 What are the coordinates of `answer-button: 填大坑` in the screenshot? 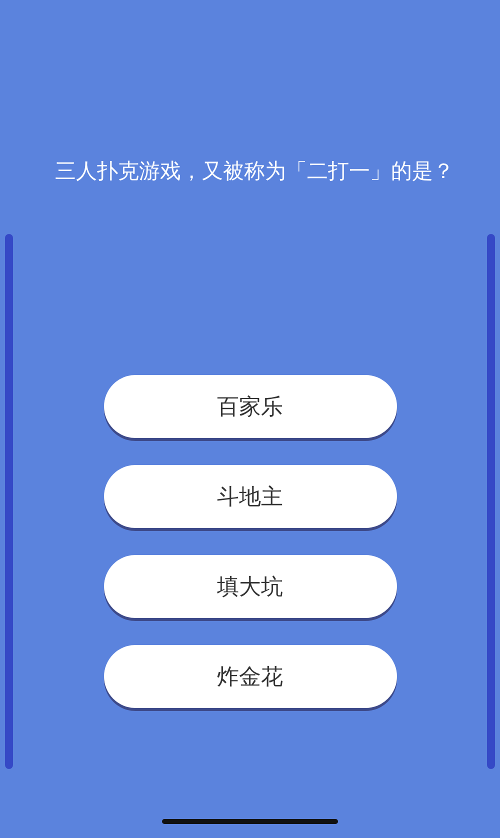 It's located at (250, 586).